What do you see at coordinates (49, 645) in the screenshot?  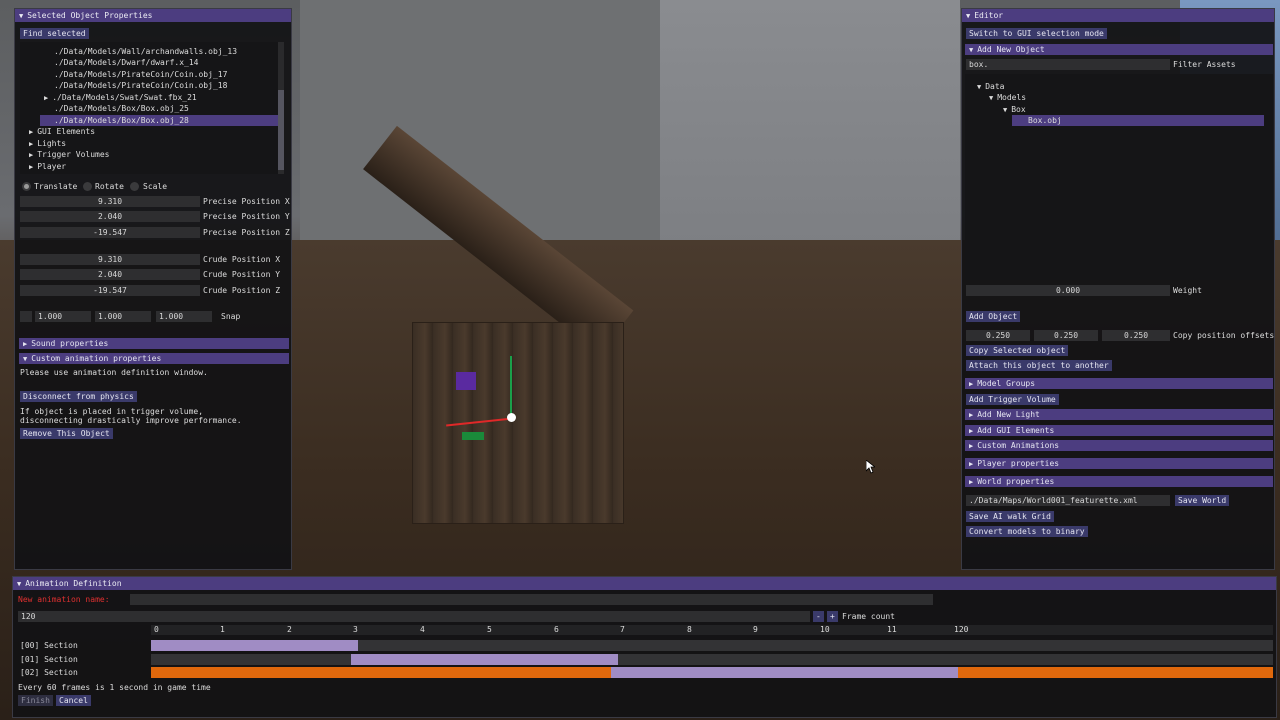 I see `section-label: [00] Section` at bounding box center [49, 645].